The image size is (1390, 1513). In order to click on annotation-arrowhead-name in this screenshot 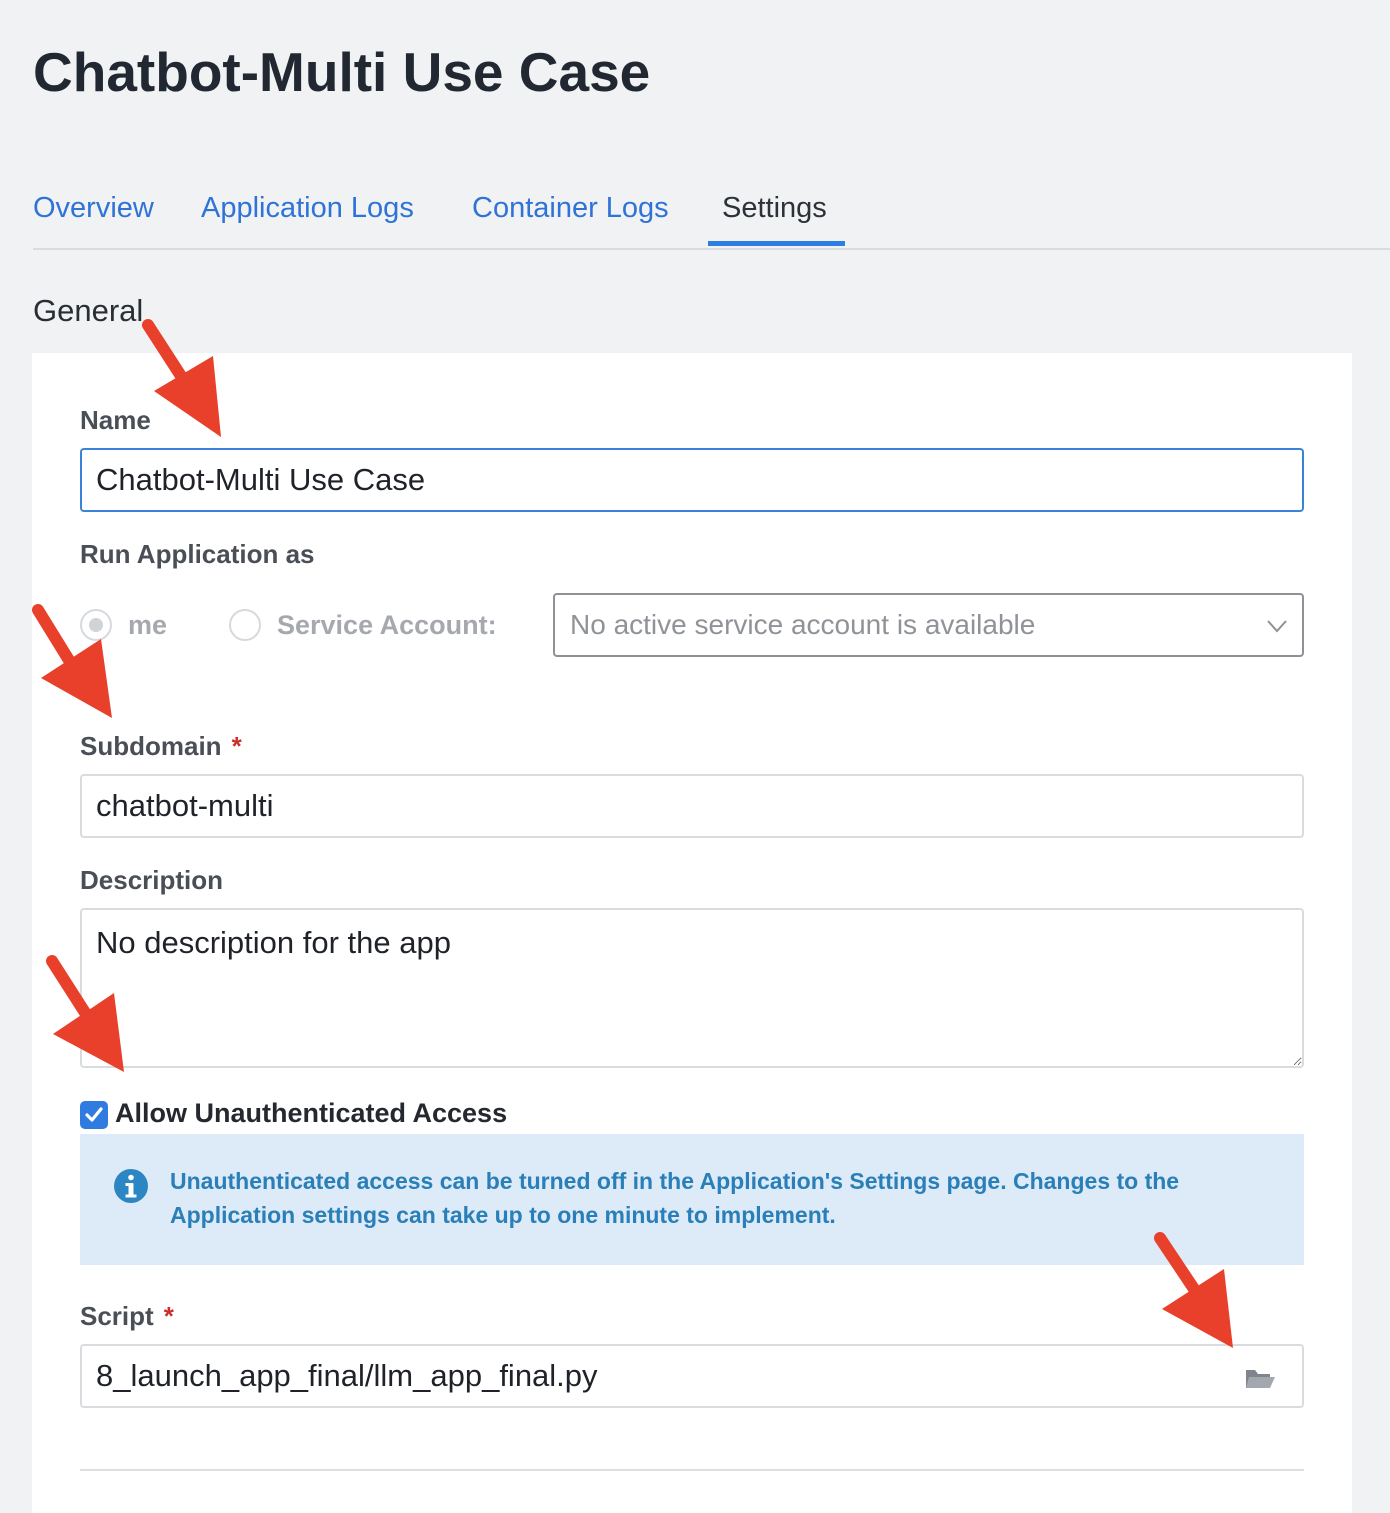, I will do `click(187, 396)`.